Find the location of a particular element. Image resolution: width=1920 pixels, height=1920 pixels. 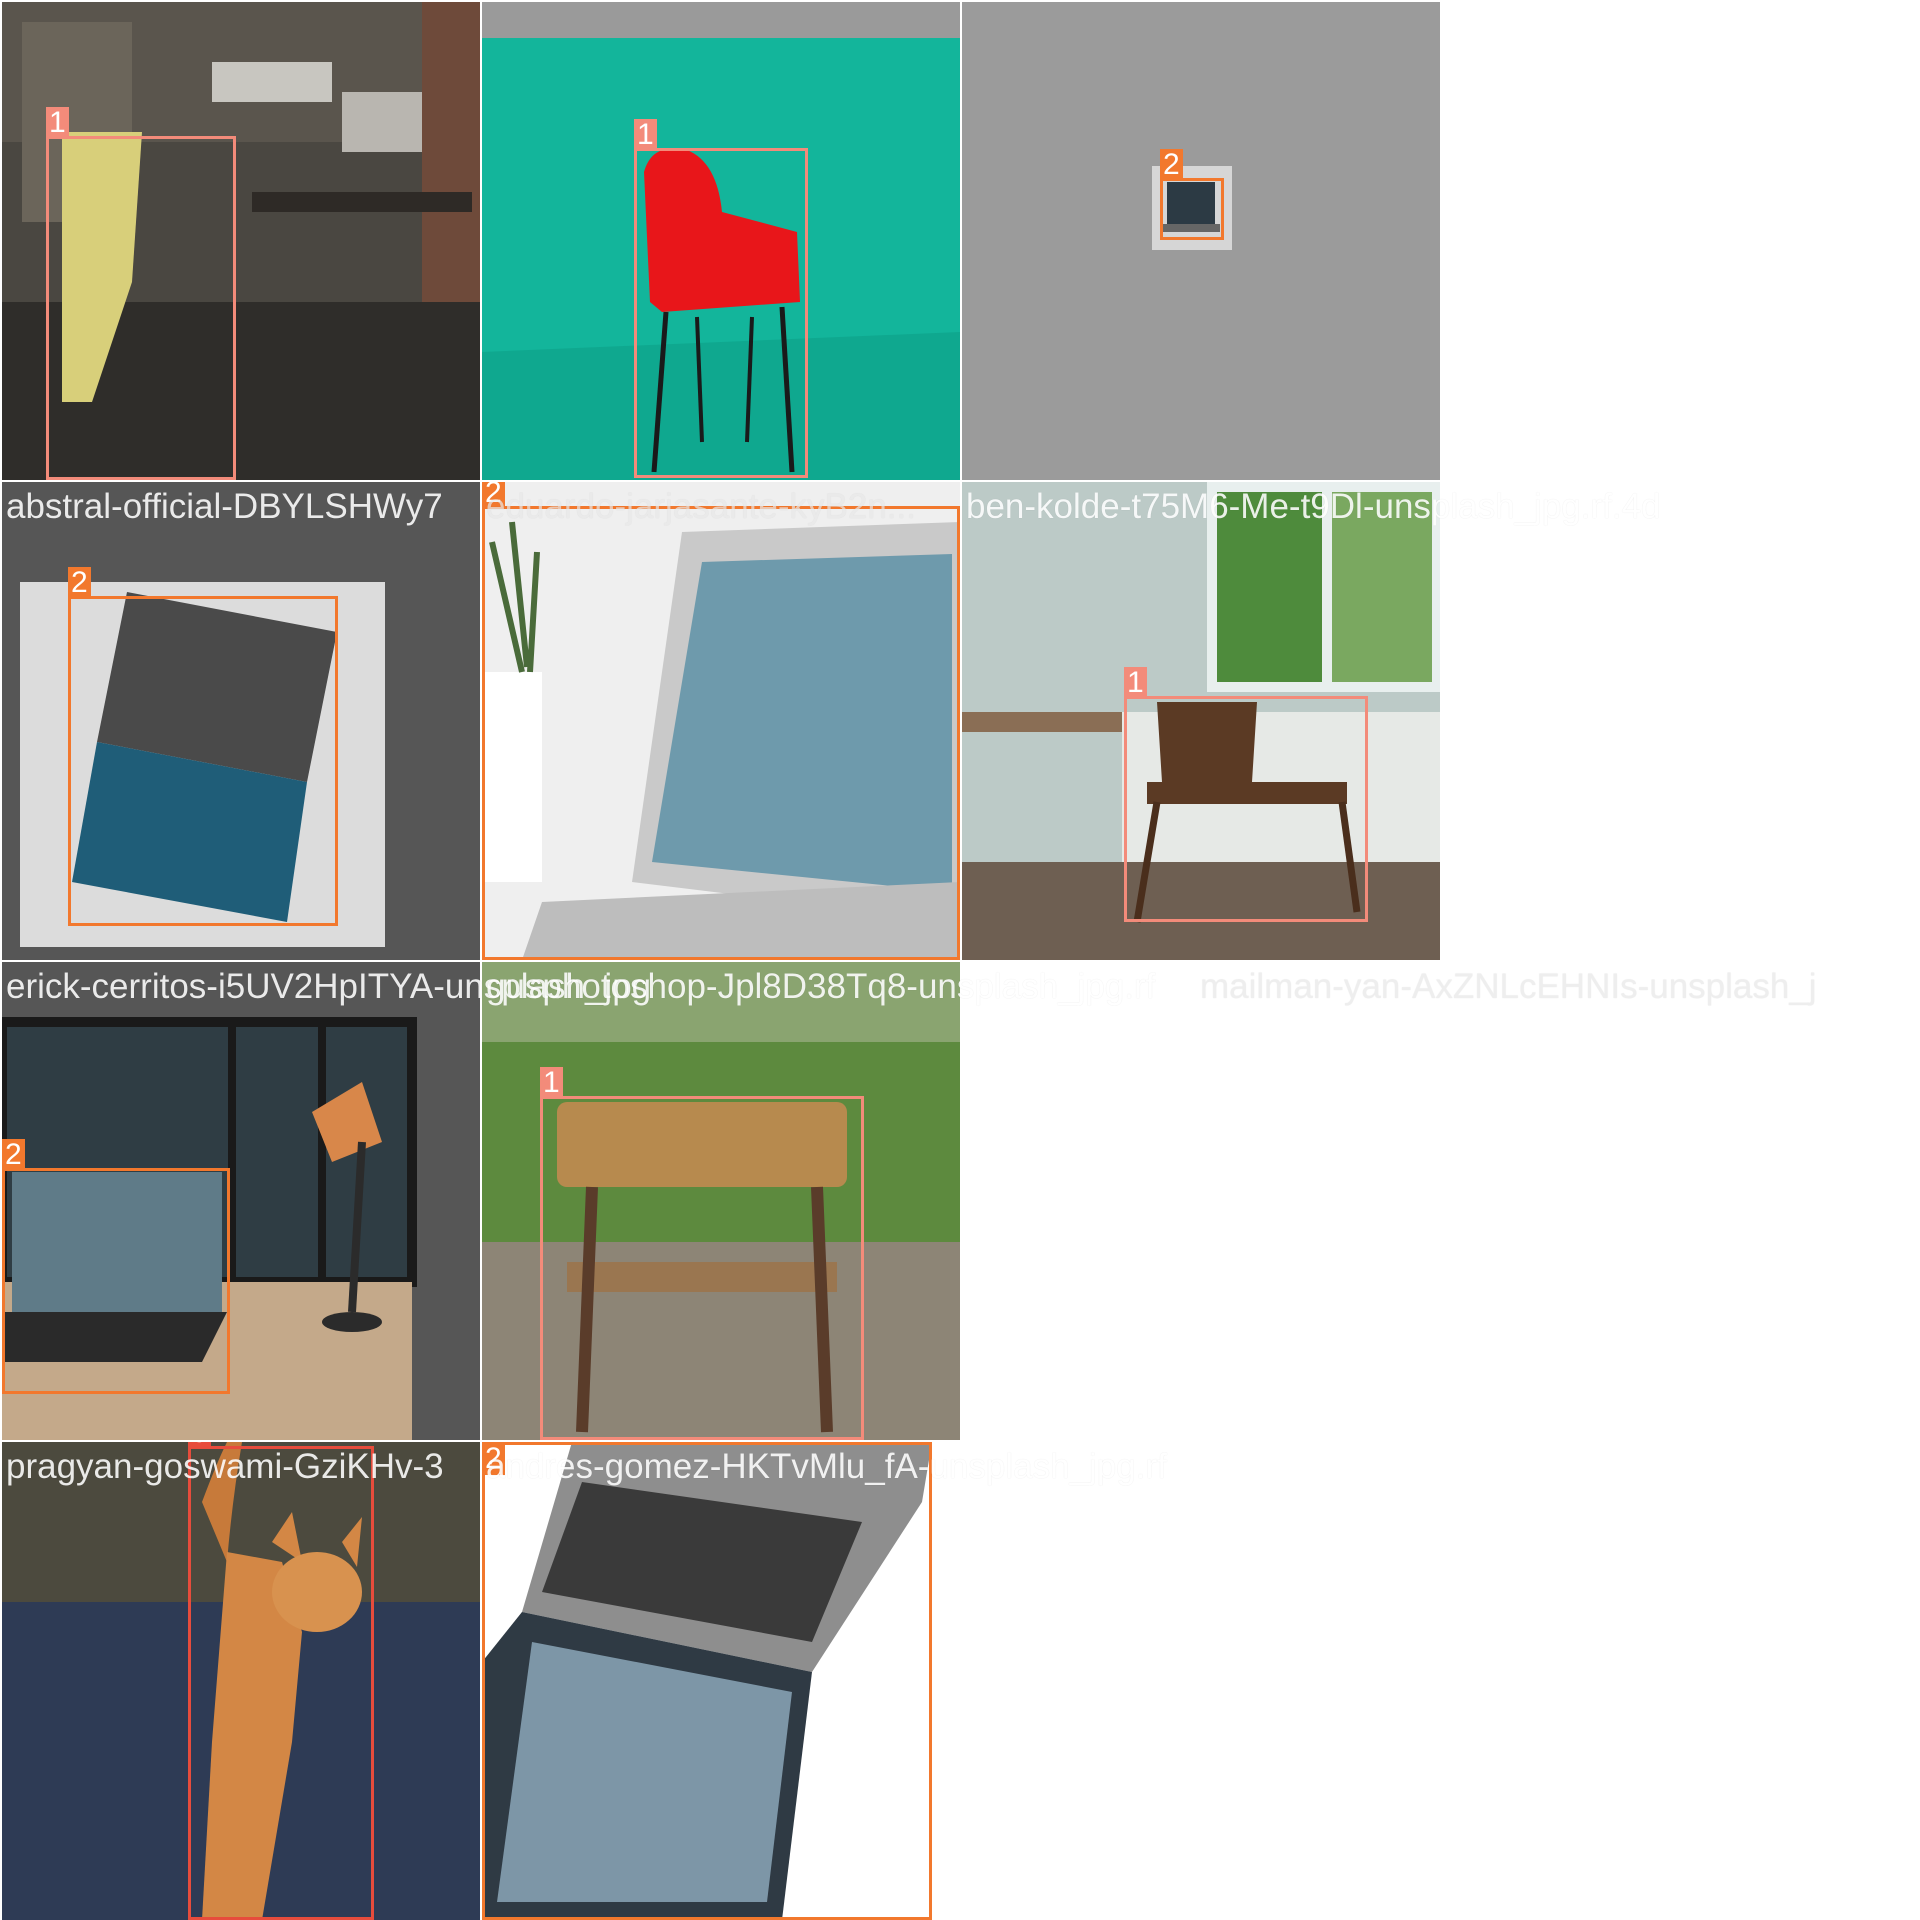

tile-small-laptop: 2 is located at coordinates (1201, 241).